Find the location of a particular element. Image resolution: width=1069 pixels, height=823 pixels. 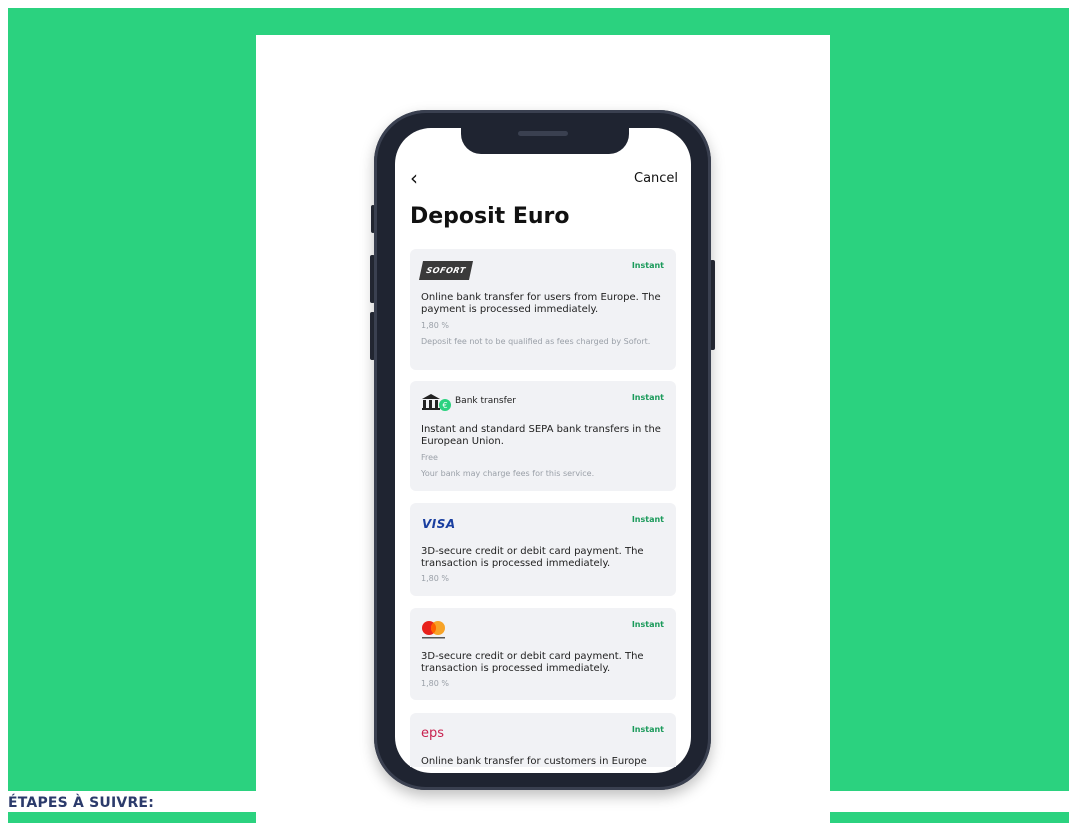

green-background-top is located at coordinates (538, 21).